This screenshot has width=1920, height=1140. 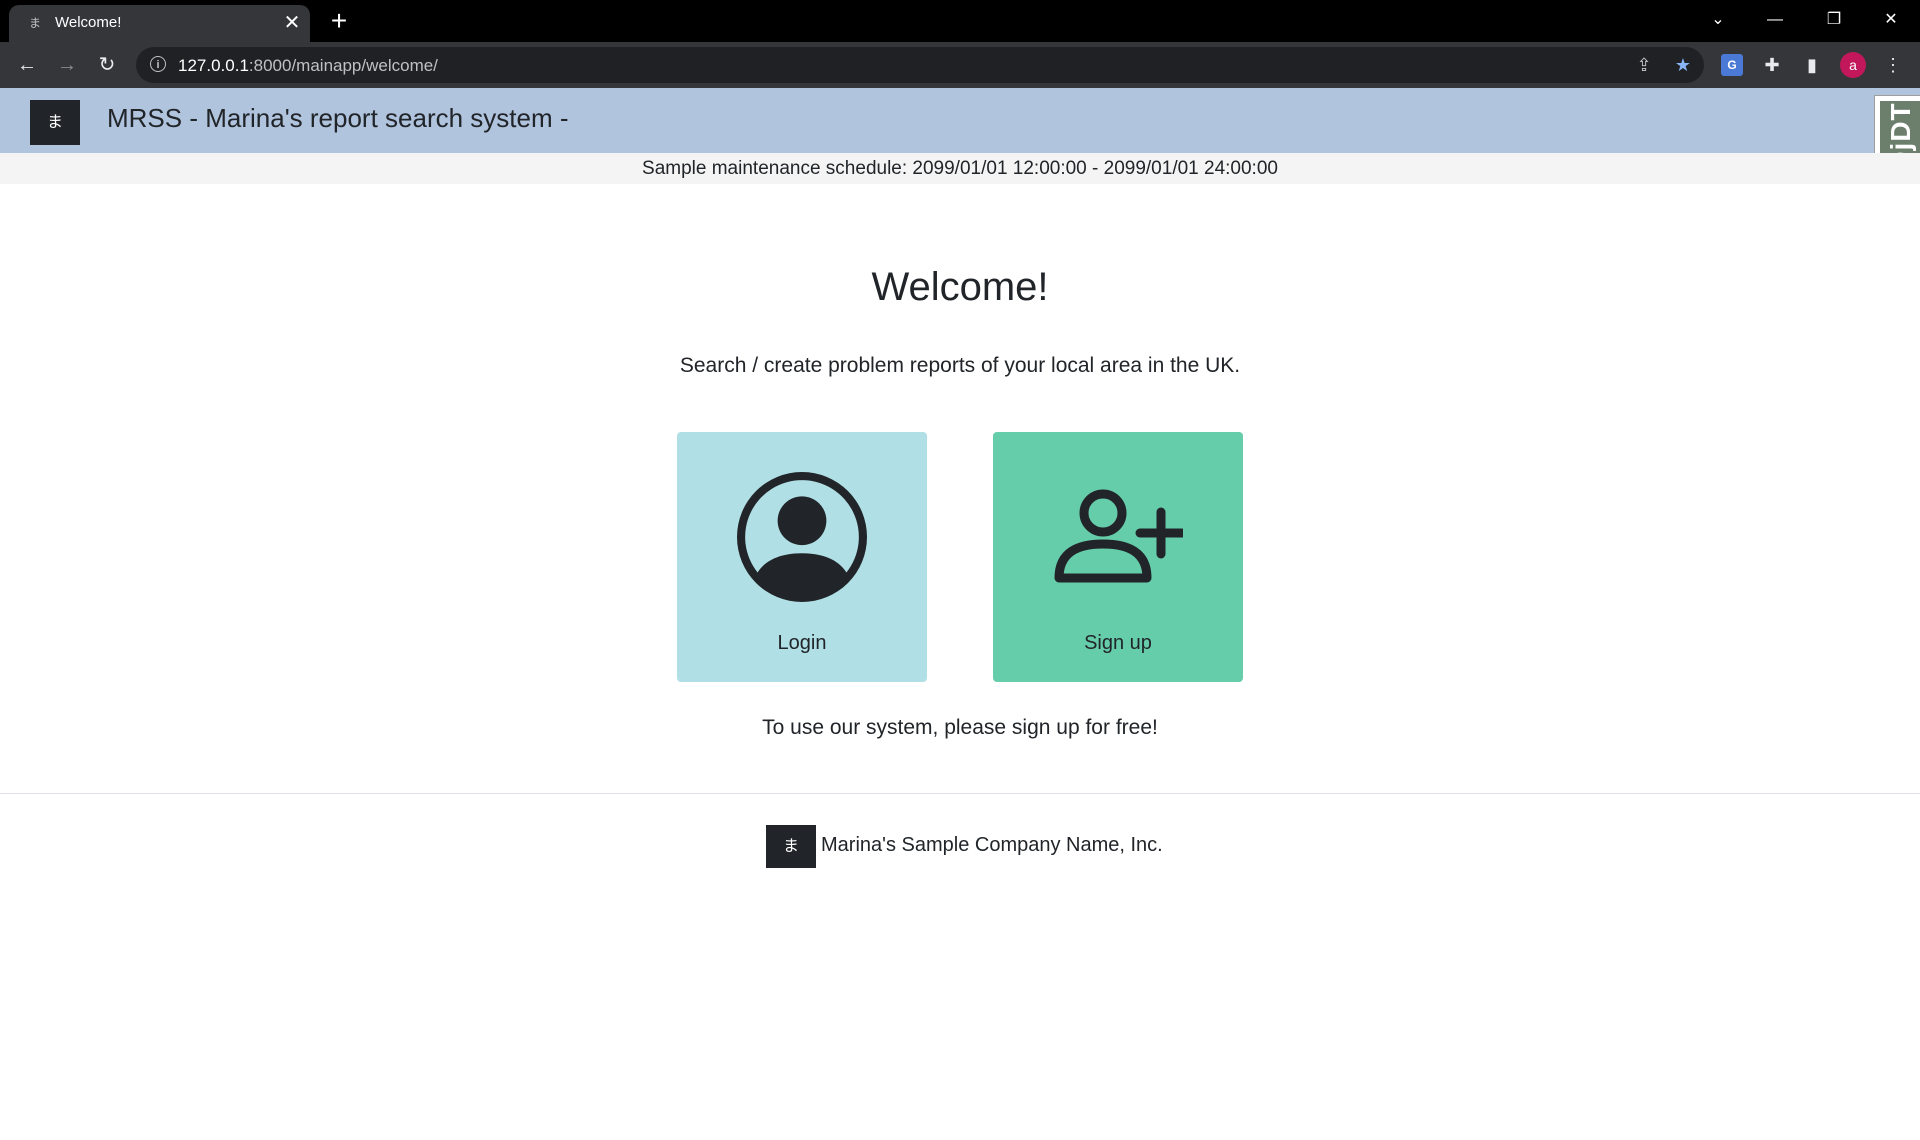 What do you see at coordinates (88, 22) in the screenshot?
I see `tab-title: Welcome!` at bounding box center [88, 22].